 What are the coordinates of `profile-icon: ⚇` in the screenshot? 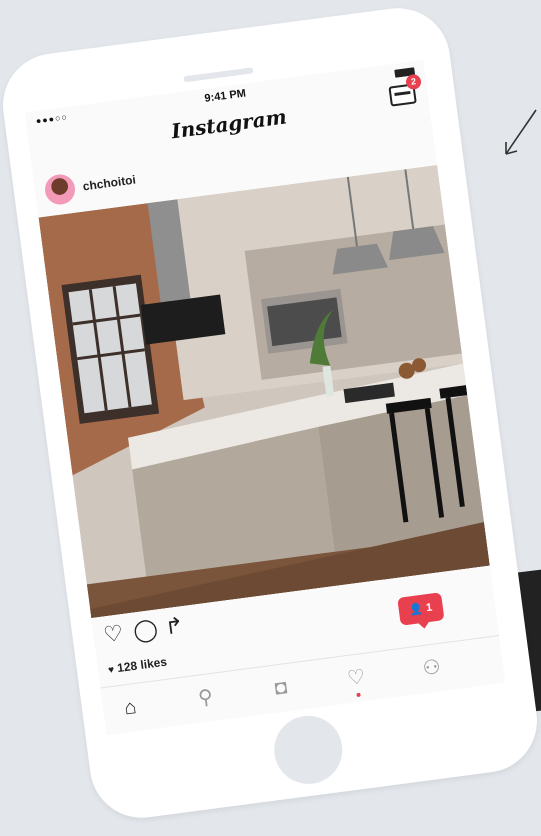 It's located at (431, 668).